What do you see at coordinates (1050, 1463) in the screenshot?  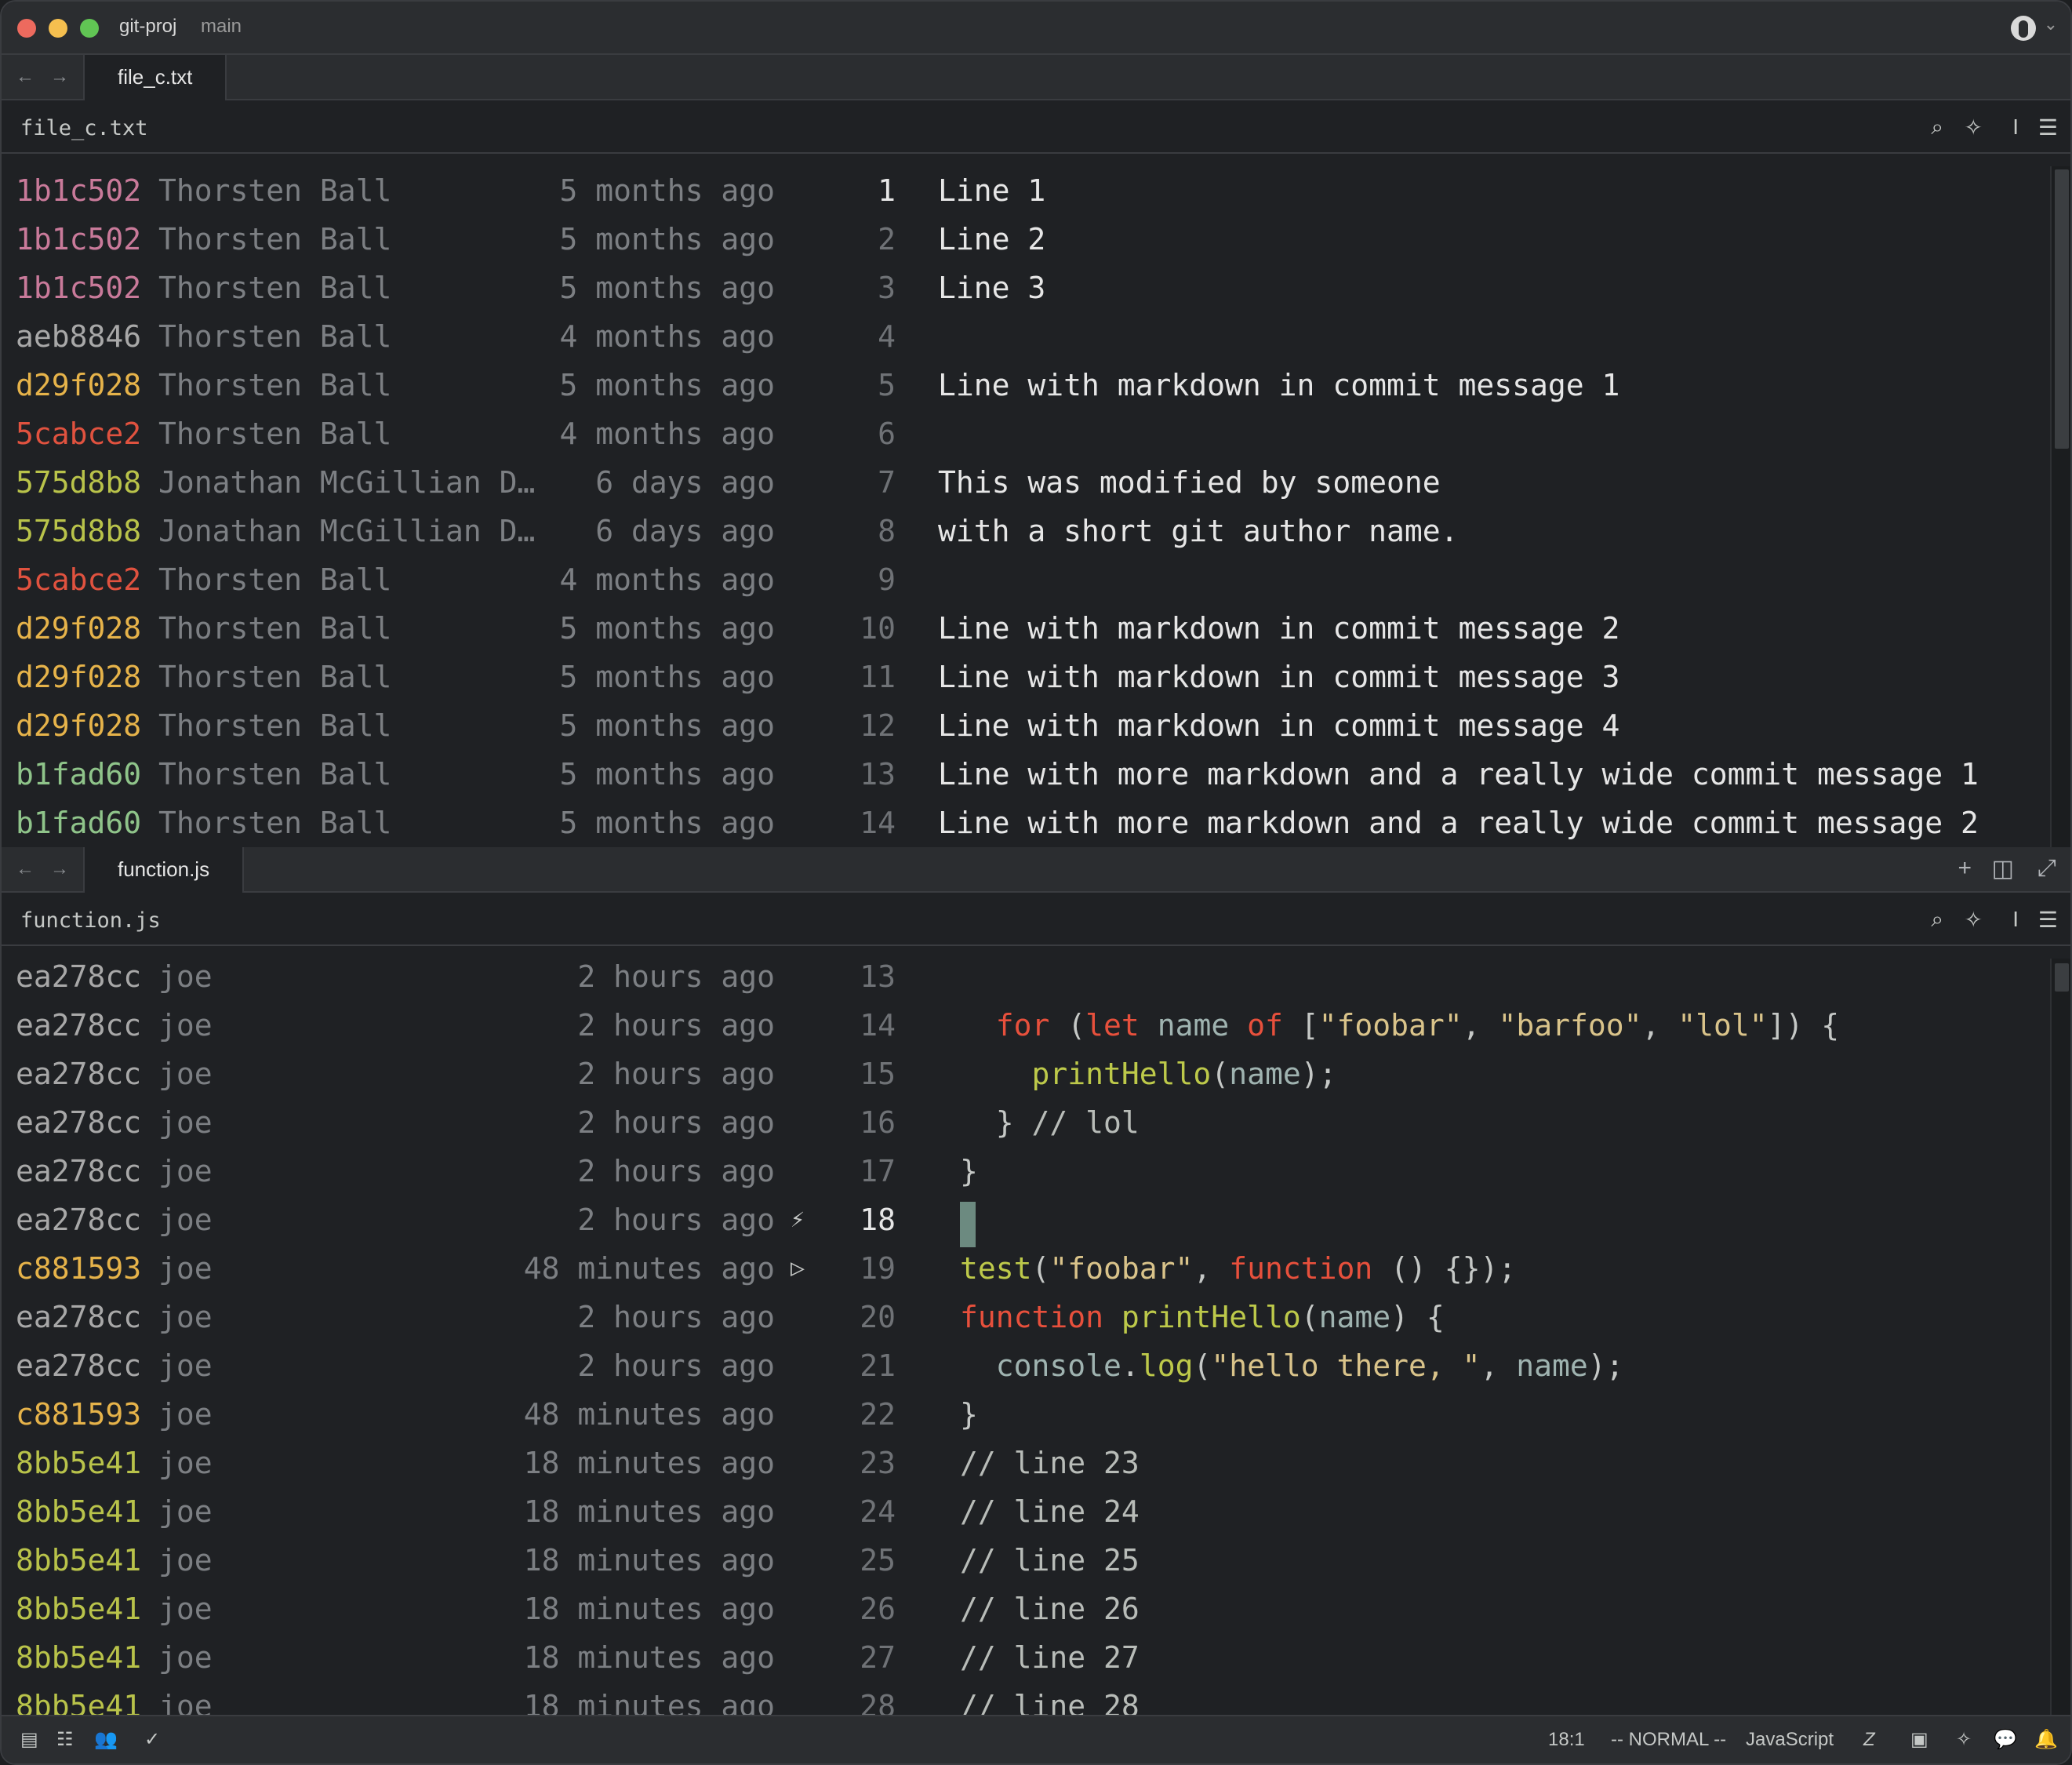 I see `code-line: // line 23` at bounding box center [1050, 1463].